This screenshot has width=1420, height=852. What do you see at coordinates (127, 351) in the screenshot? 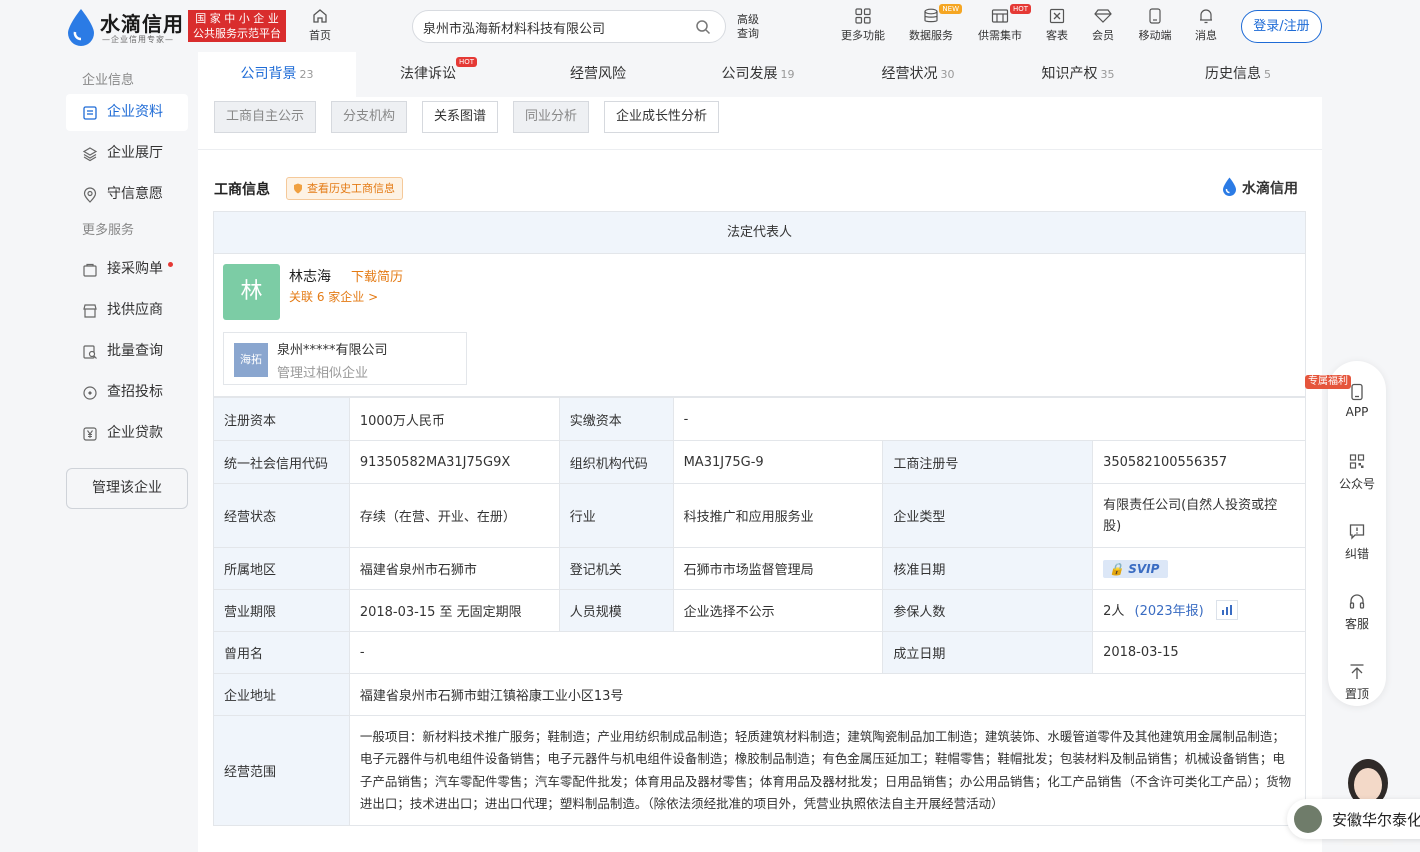
I see `sidebar-item-batch-query: 批量查询` at bounding box center [127, 351].